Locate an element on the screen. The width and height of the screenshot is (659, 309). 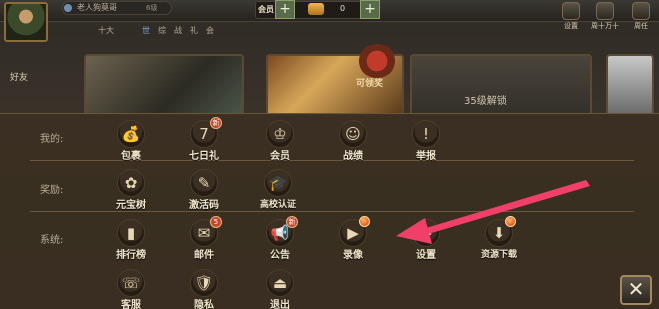
locked-label: 35级解锁 is located at coordinates (485, 101).